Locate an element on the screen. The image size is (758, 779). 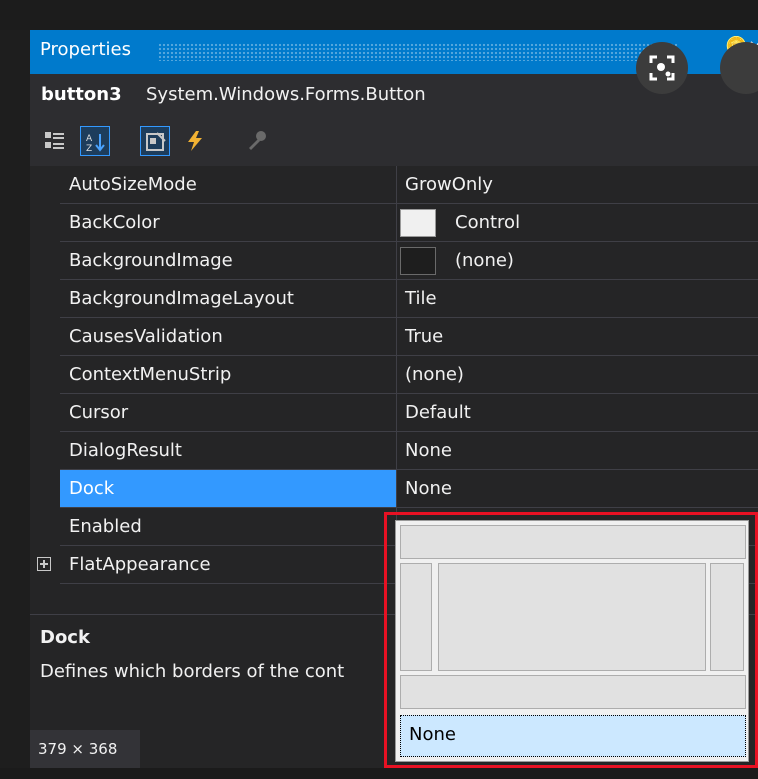
categorized-icon is located at coordinates (54, 140).